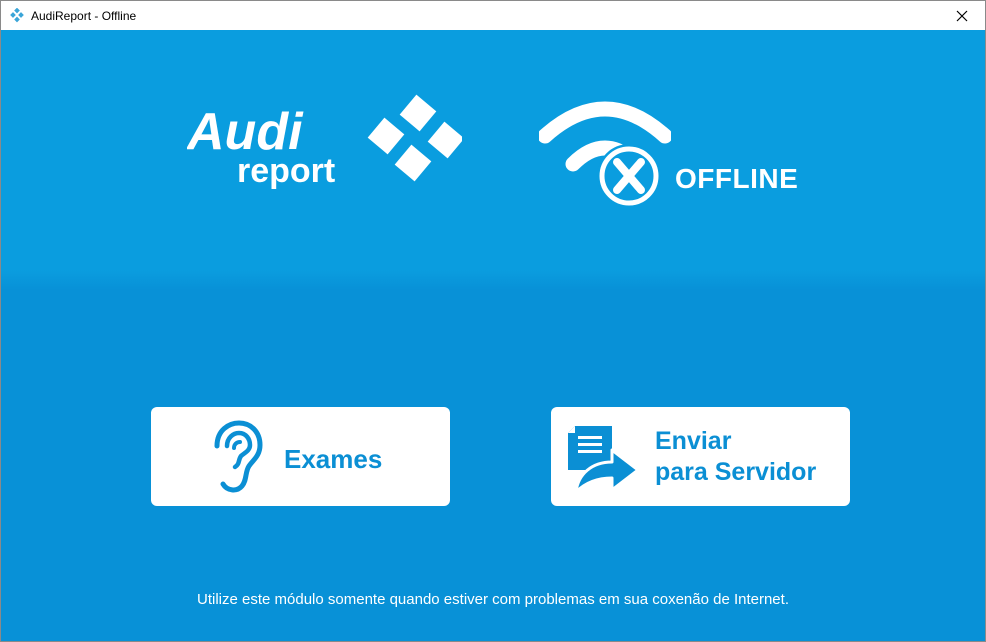  I want to click on audireport-diamond-icon, so click(414, 138).